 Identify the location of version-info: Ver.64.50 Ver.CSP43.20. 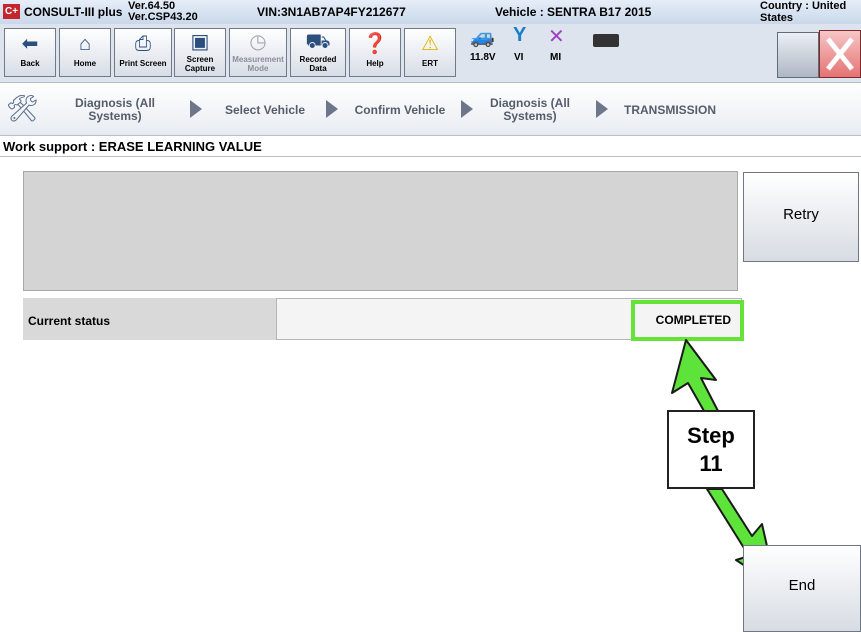
(163, 12).